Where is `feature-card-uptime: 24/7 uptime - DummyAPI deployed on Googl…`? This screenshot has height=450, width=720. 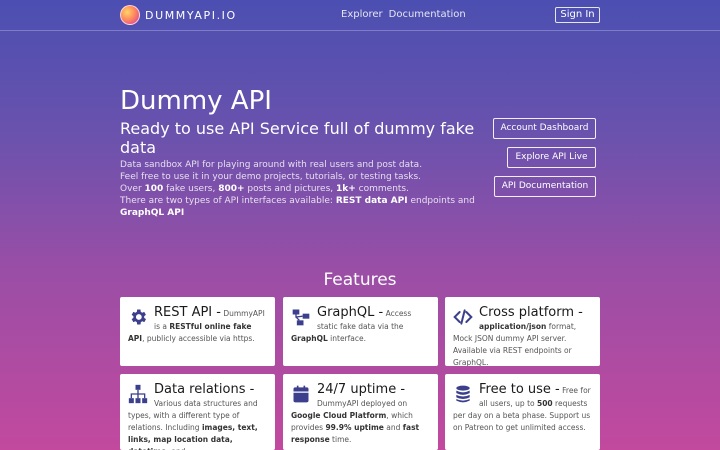
feature-card-uptime: 24/7 uptime - DummyAPI deployed on Googl… is located at coordinates (360, 412).